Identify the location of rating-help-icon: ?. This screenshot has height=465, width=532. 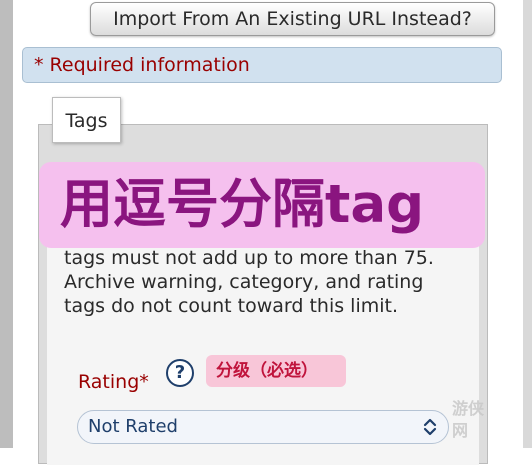
(180, 373).